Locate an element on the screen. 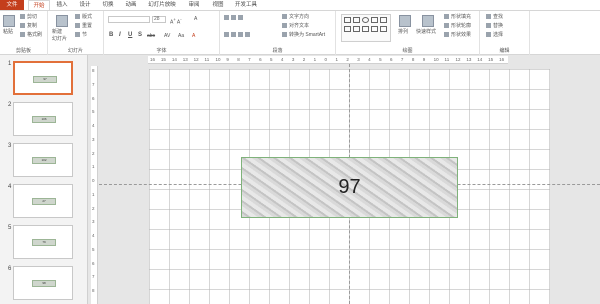 This screenshot has height=304, width=600. find-button: 查找 is located at coordinates (494, 17).